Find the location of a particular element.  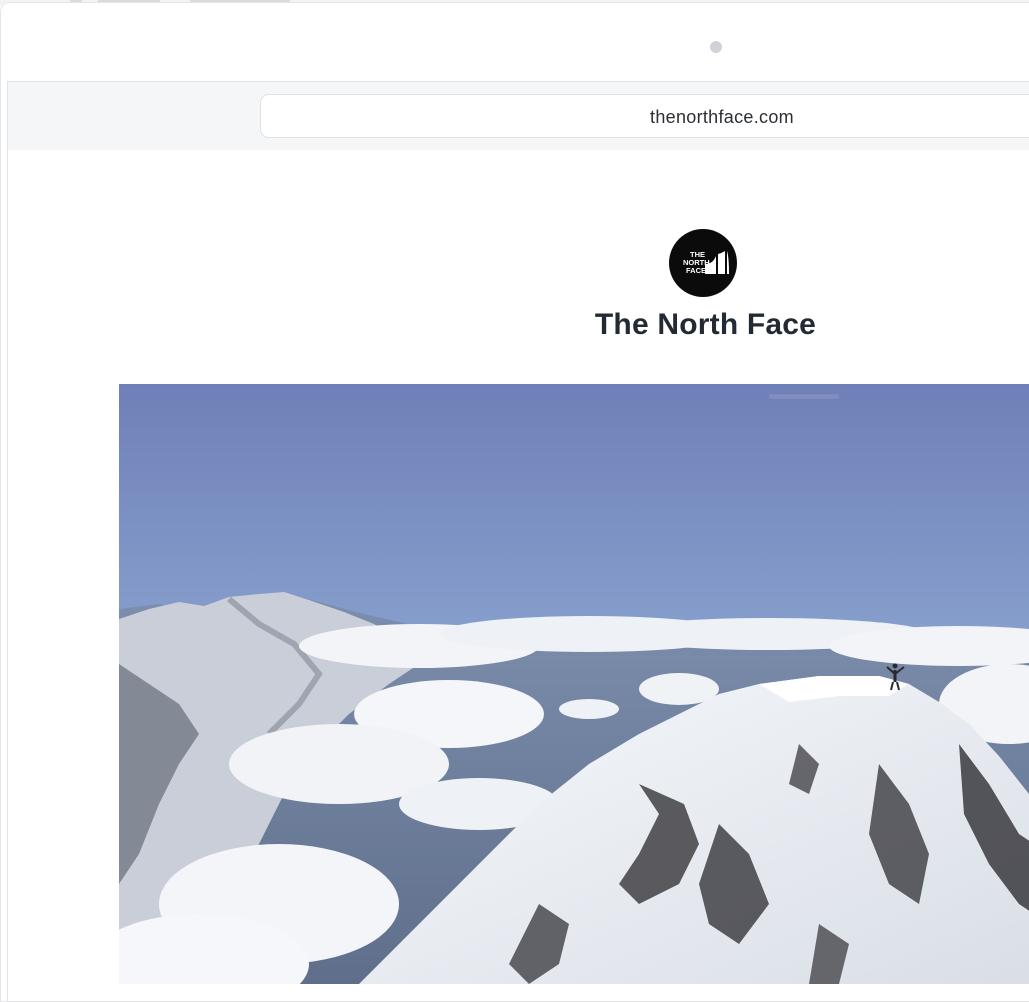

browser-toolbar: thenorthface.com is located at coordinates (518, 116).